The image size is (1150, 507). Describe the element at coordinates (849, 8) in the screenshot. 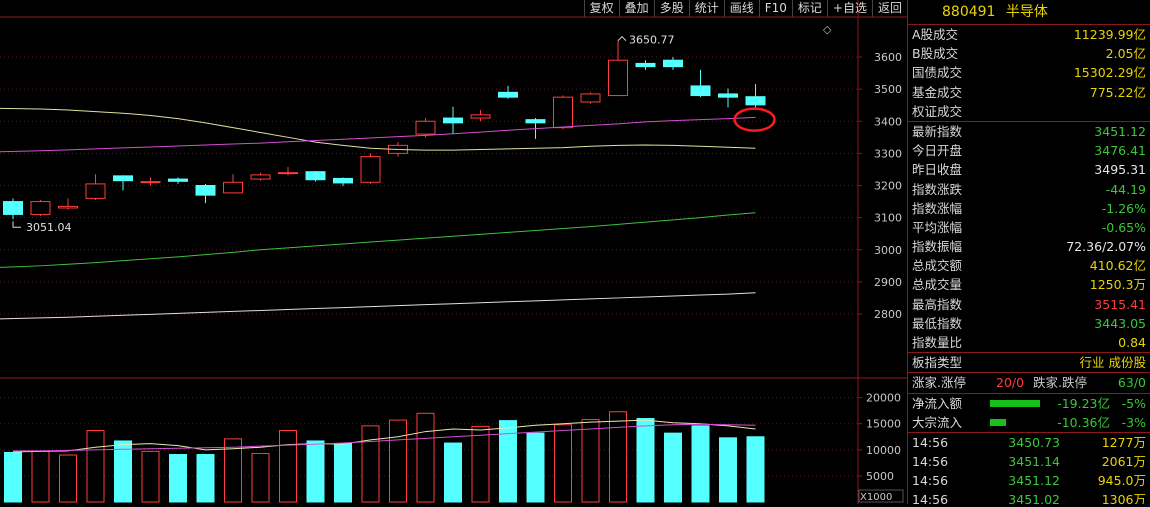

I see `toolbar-button-7: +自选` at that location.